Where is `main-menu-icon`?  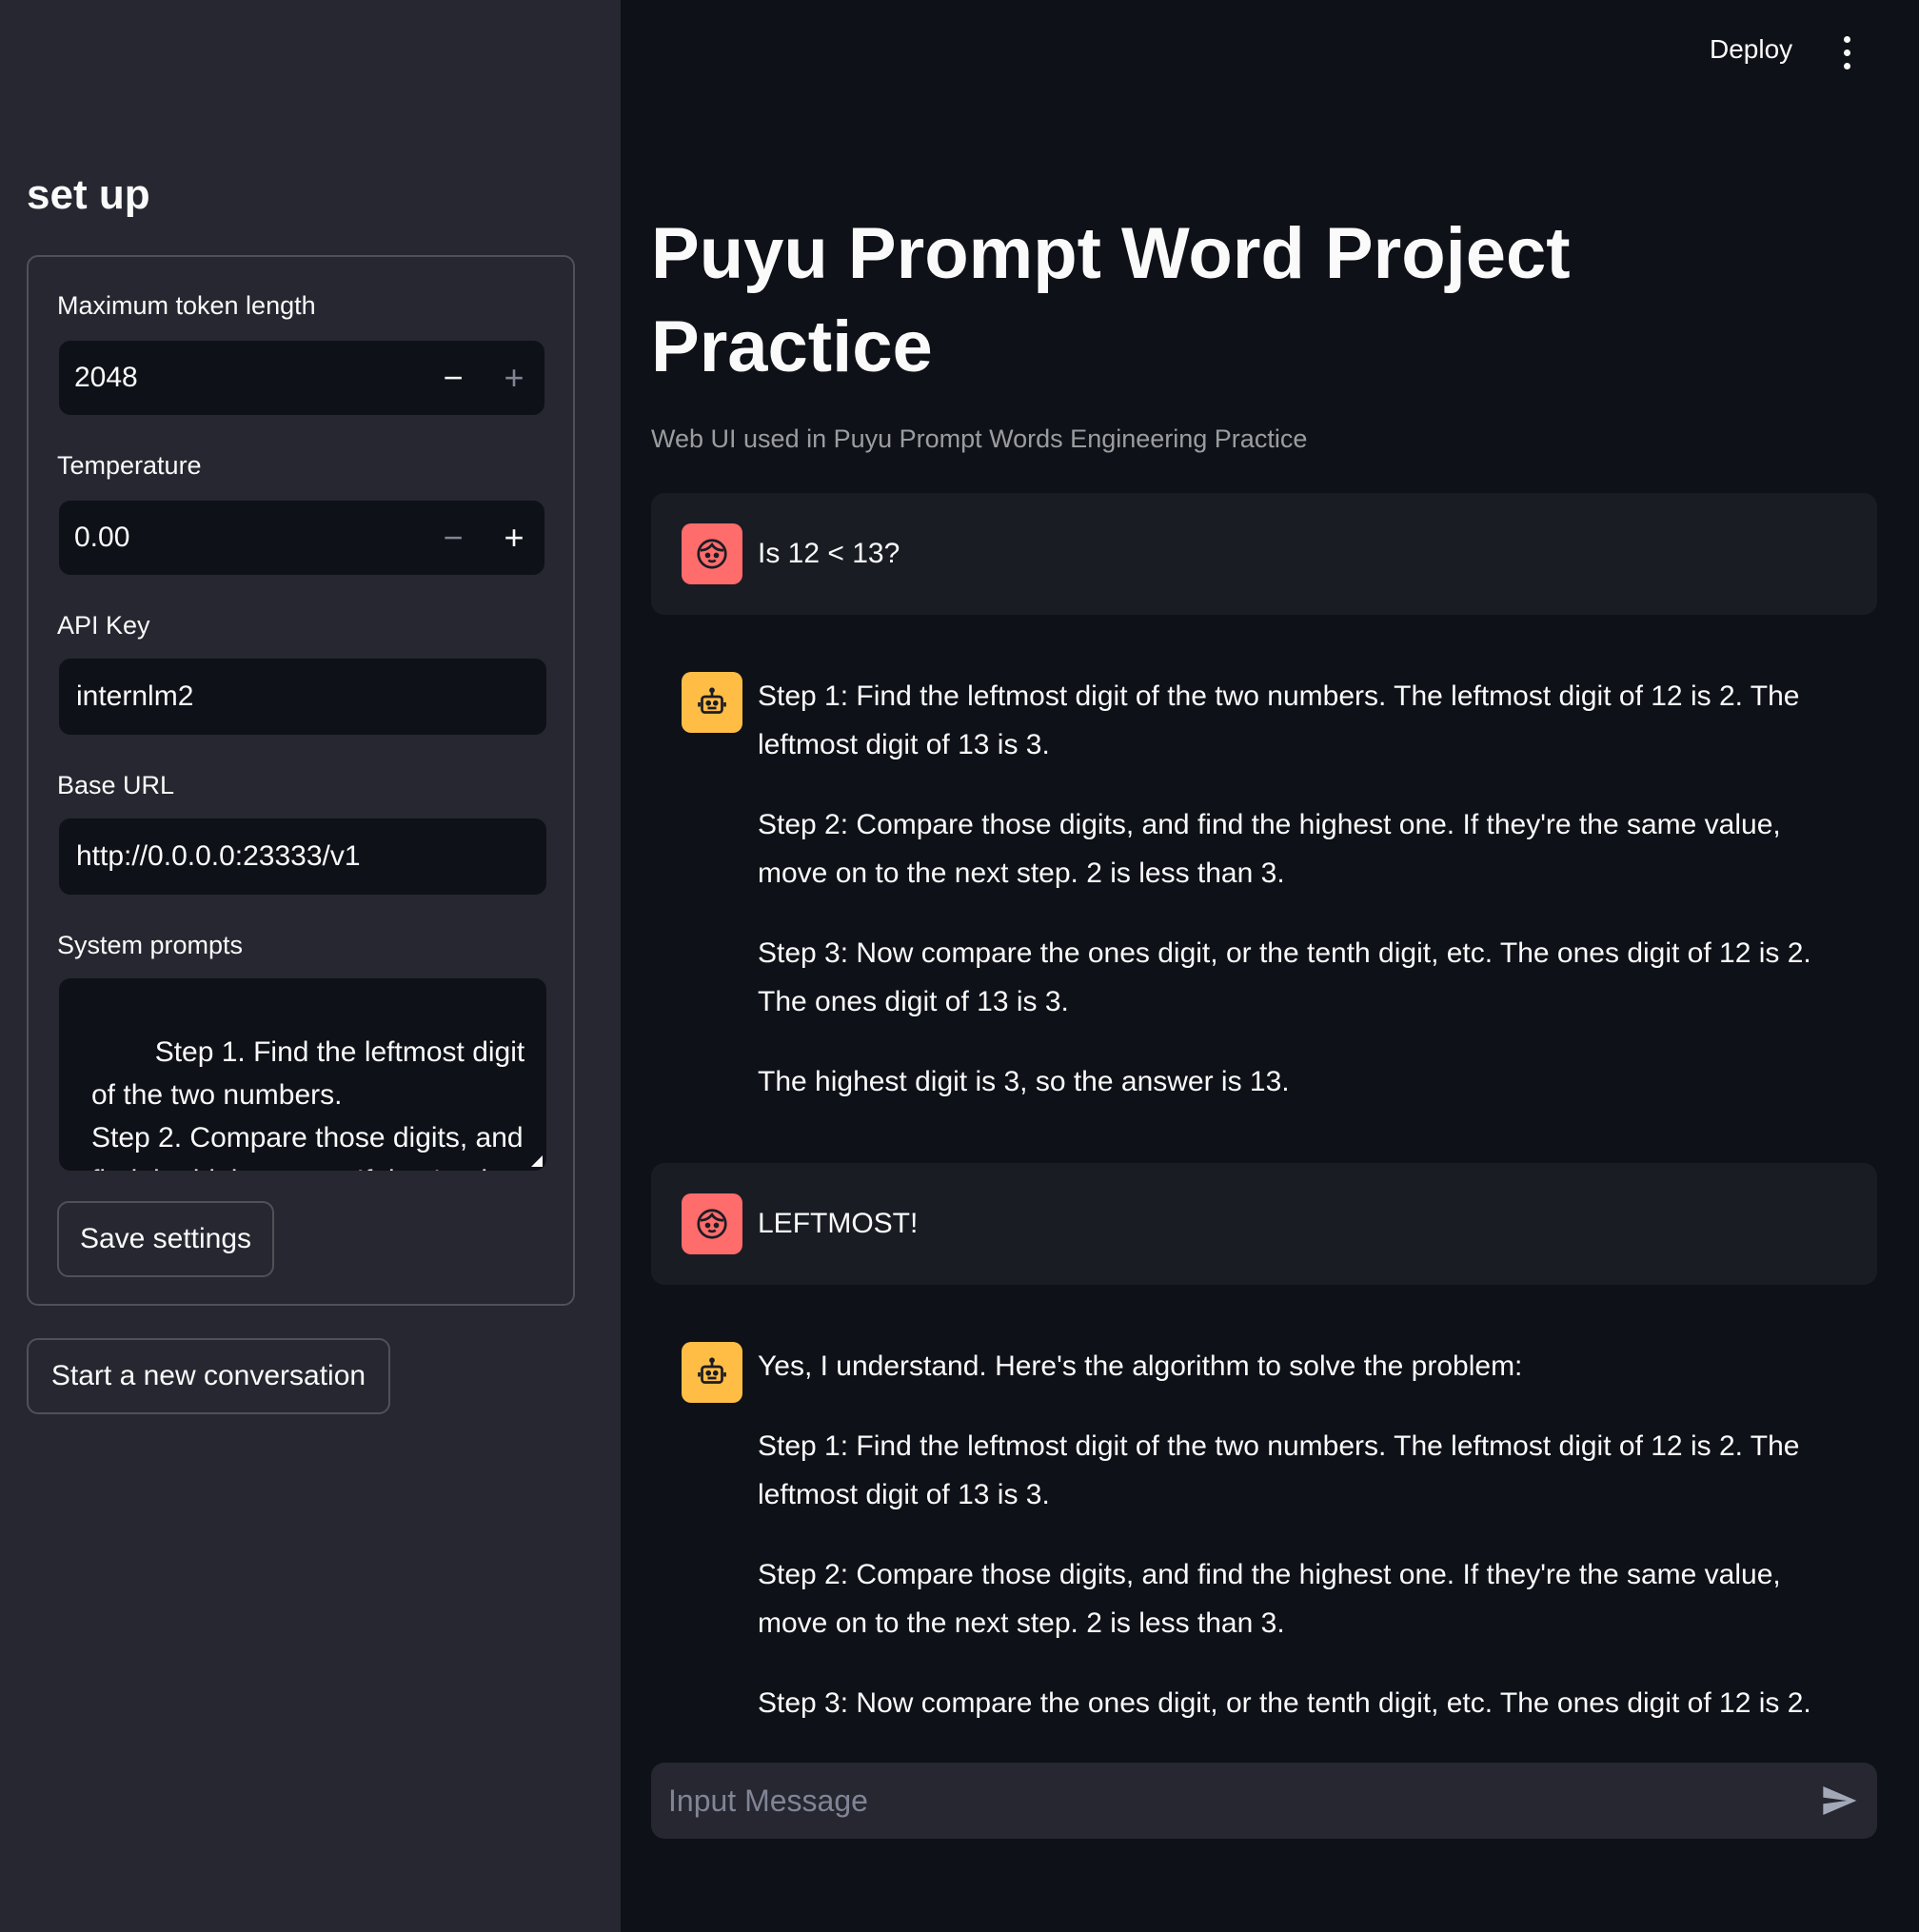 main-menu-icon is located at coordinates (1847, 52).